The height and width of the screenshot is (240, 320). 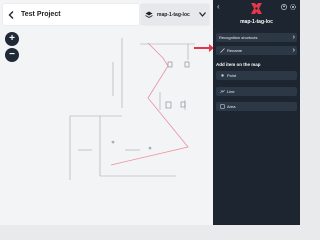 What do you see at coordinates (12, 39) in the screenshot?
I see `zoom-in-button: +` at bounding box center [12, 39].